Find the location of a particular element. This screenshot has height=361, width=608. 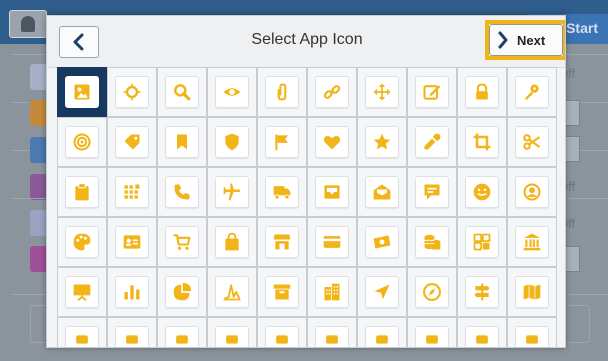

chevron-left-icon is located at coordinates (78, 42).